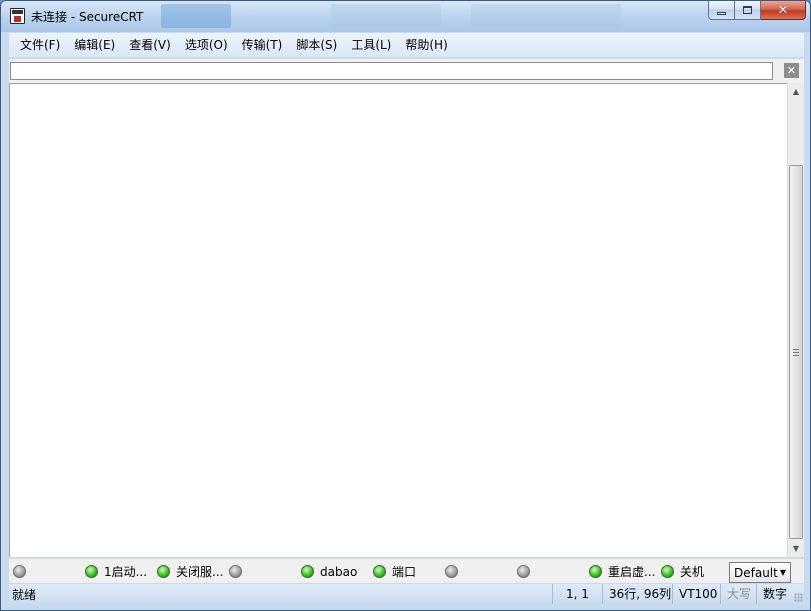 The image size is (811, 611). I want to click on status-bar: 就绪 1, 1 36行, 96列 VT100 大写 数字, so click(406, 594).